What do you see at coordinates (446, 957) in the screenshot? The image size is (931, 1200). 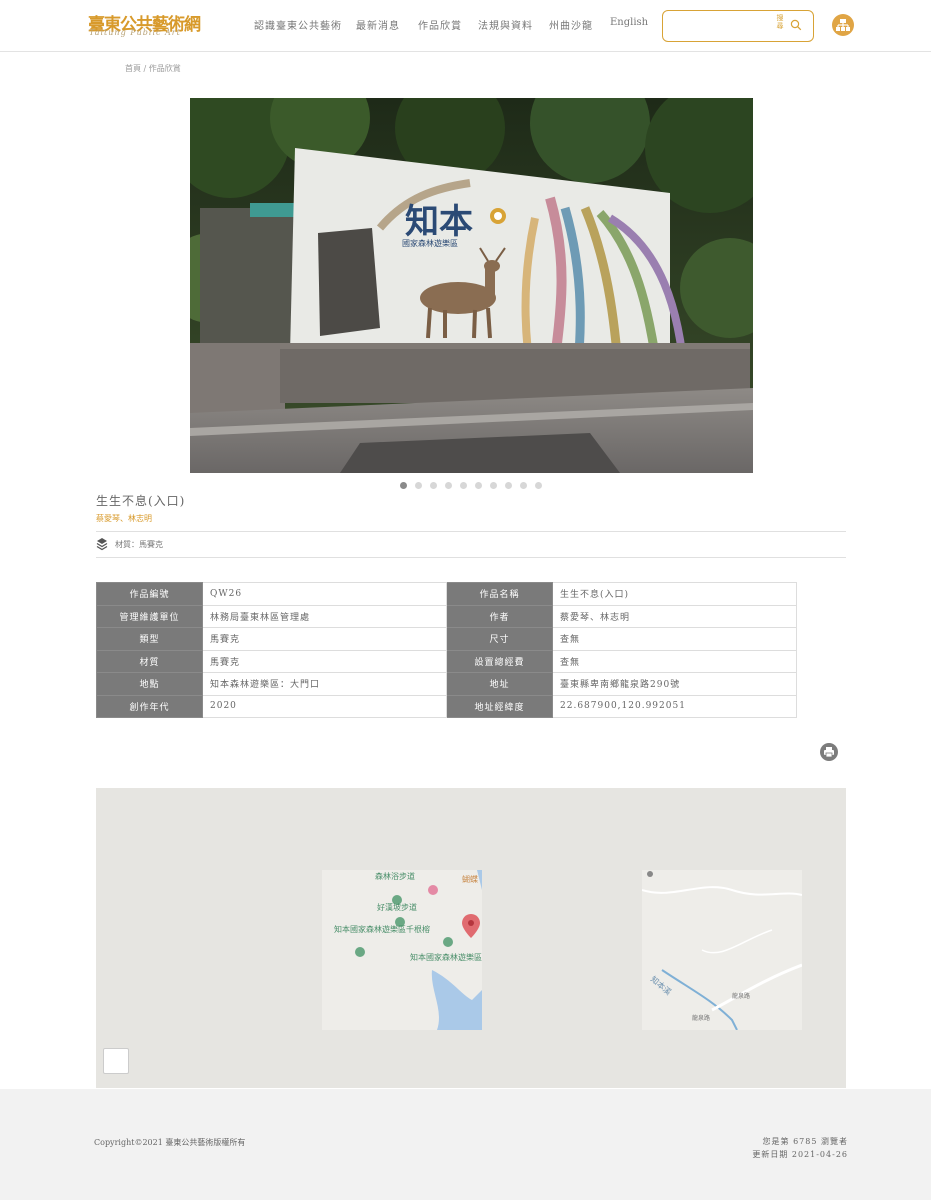 I see `map-label-area2: 知本國家森林遊樂區` at bounding box center [446, 957].